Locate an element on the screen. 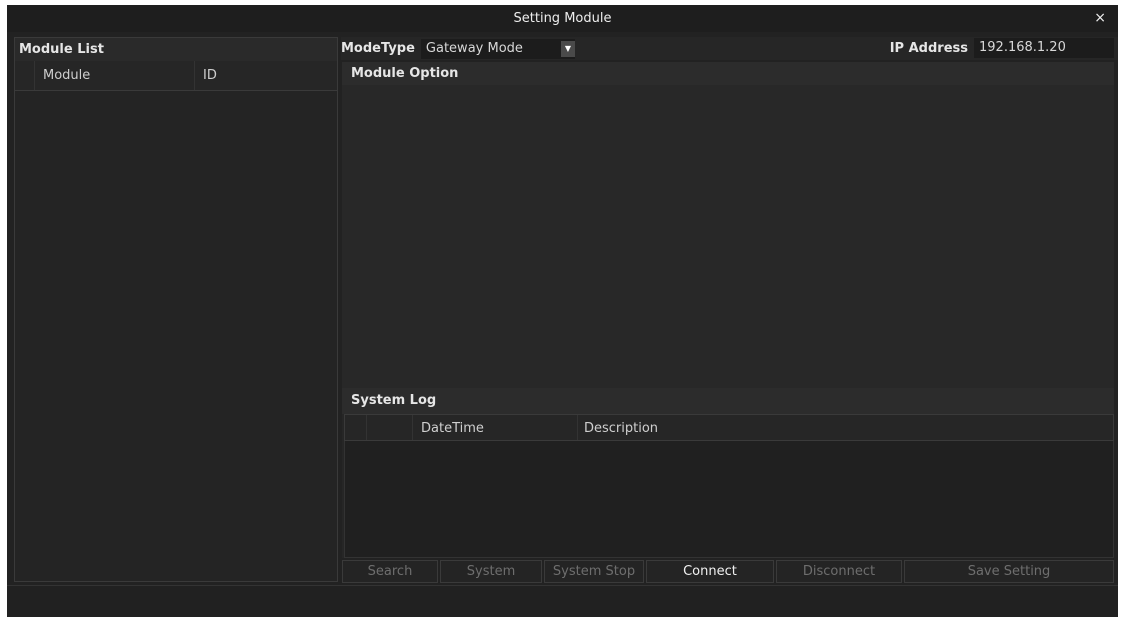 Image resolution: width=1128 pixels, height=623 pixels. save-setting-button: Save Setting is located at coordinates (1009, 571).